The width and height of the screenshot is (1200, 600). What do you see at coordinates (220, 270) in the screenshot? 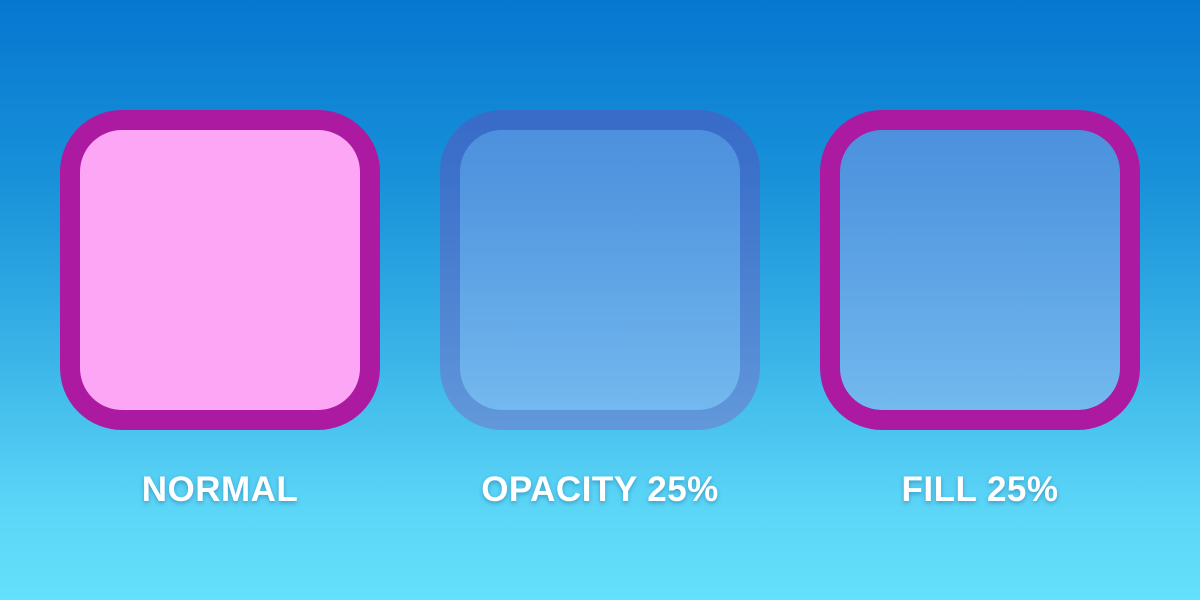
I see `normal-swatch` at bounding box center [220, 270].